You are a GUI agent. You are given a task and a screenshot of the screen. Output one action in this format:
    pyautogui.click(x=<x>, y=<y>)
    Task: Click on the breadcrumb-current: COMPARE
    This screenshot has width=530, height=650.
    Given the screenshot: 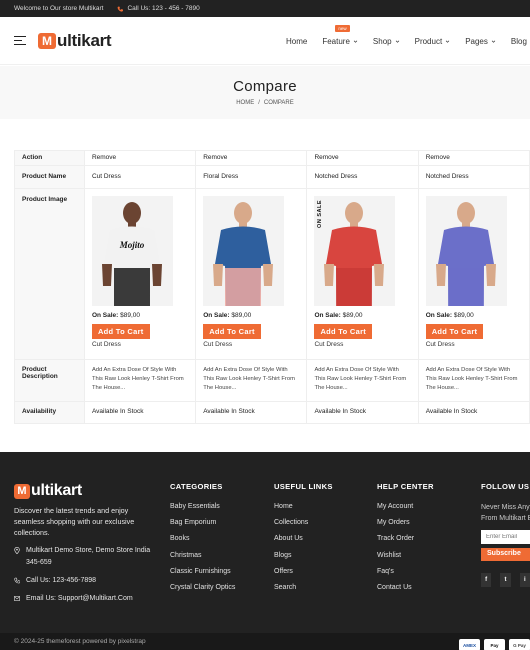 What is the action you would take?
    pyautogui.click(x=278, y=103)
    